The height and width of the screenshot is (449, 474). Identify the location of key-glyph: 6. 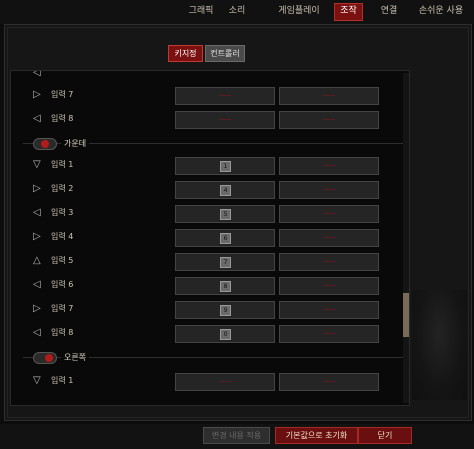
(225, 238).